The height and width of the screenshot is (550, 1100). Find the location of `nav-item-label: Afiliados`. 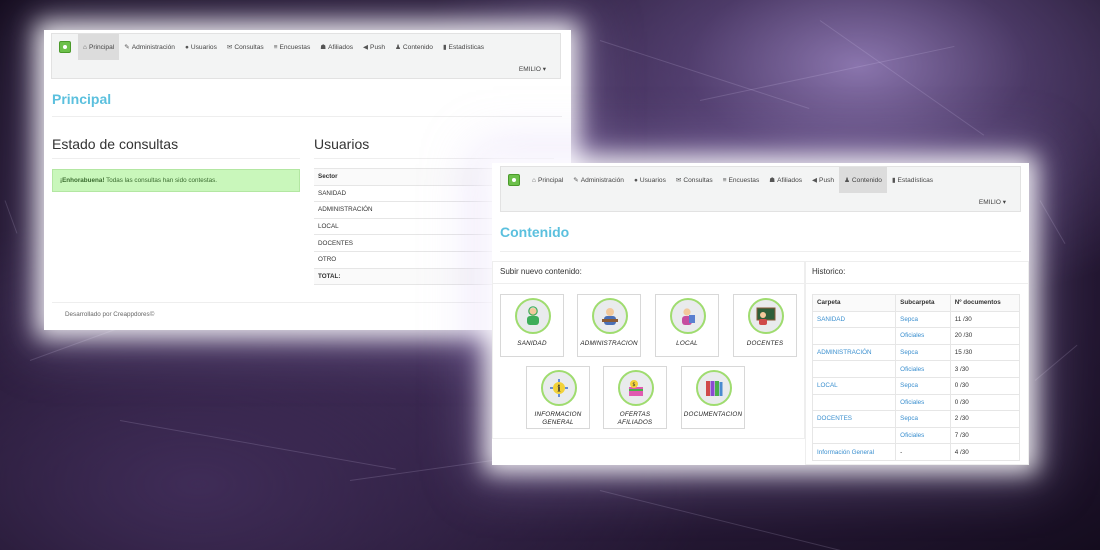

nav-item-label: Afiliados is located at coordinates (341, 47).